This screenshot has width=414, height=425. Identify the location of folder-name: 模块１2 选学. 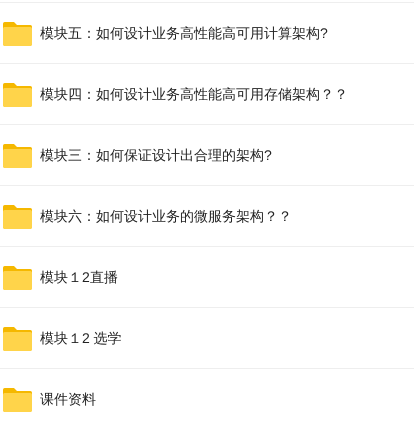
(81, 338).